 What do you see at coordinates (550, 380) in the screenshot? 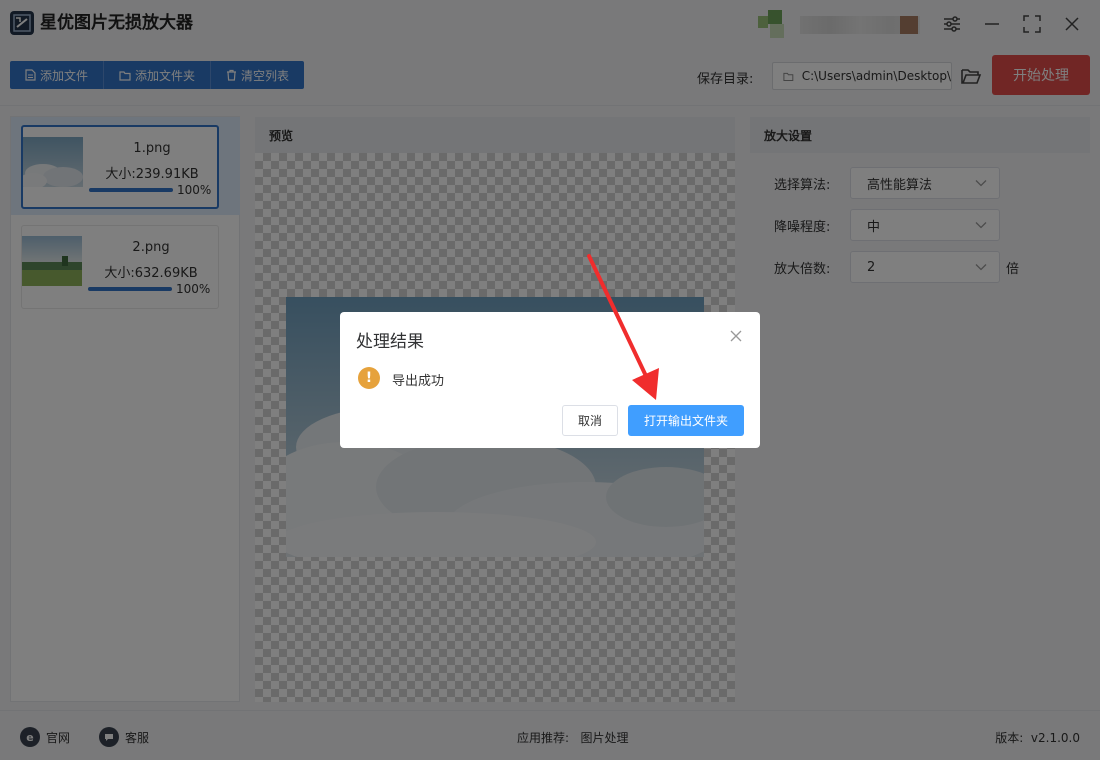
I see `result-dialog: 处理结果 ! 导出成功 取消 打开输出文件夹` at bounding box center [550, 380].